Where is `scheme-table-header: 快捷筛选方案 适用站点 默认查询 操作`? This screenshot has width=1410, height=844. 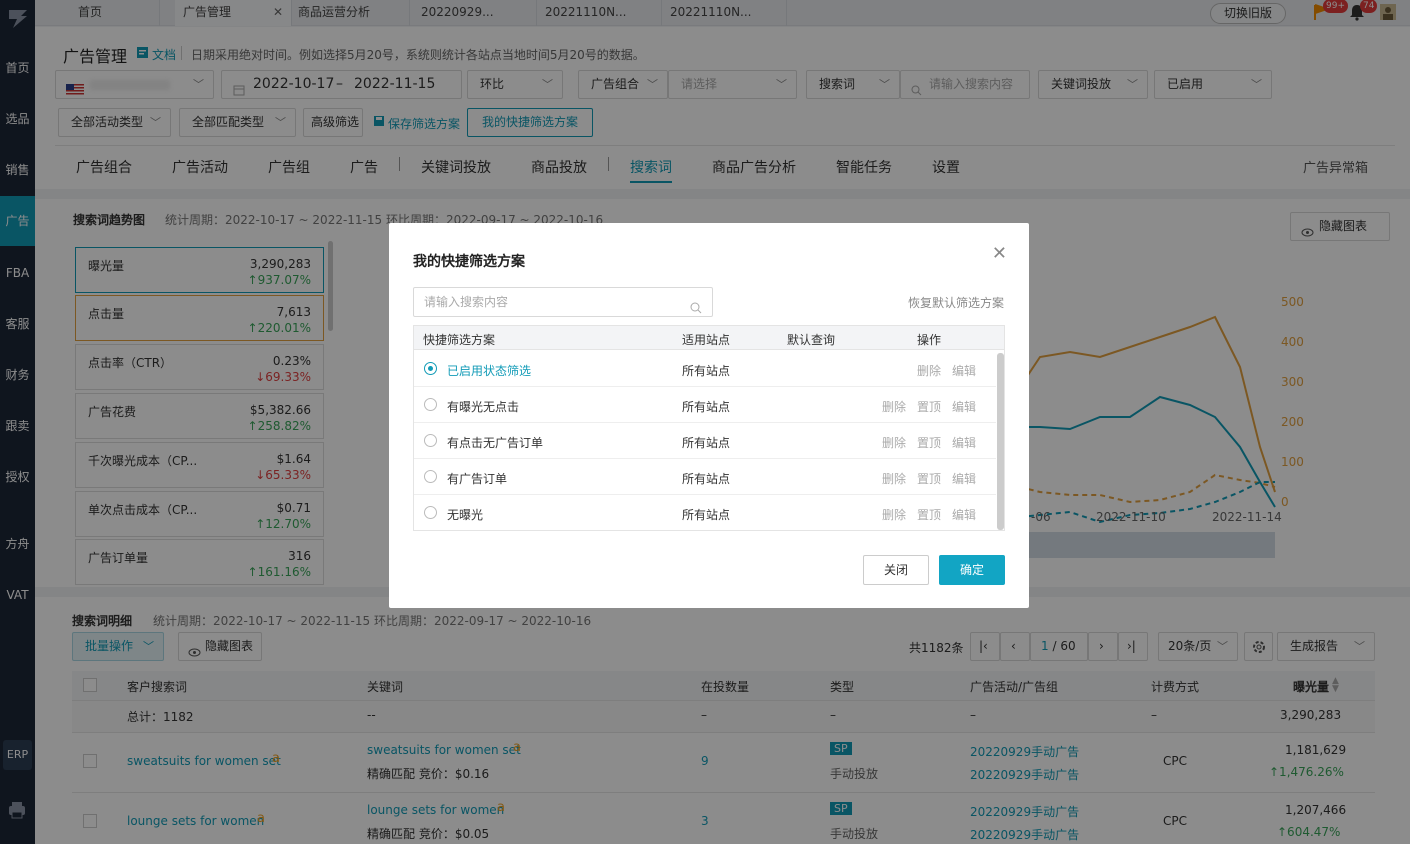
scheme-table-header: 快捷筛选方案 适用站点 默认查询 操作 is located at coordinates (709, 338).